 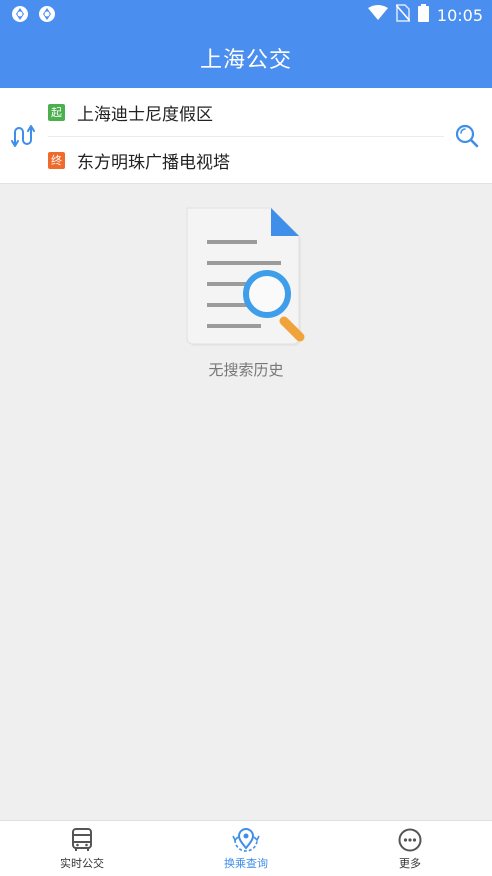 I want to click on route-input-card: 起 上海迪士尼度假区 终 东方明珠广播电视塔, so click(x=246, y=136).